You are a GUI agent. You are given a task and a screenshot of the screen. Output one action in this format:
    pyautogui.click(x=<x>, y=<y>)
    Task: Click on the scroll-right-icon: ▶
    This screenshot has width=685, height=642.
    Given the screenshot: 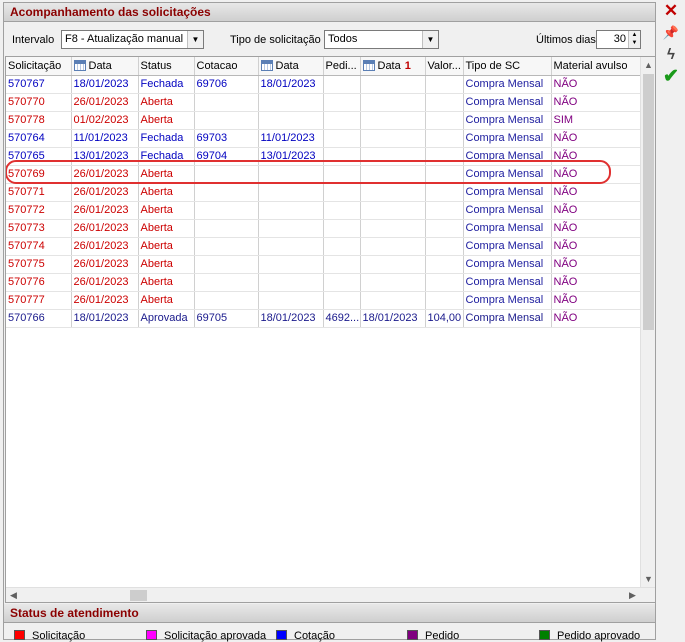 What is the action you would take?
    pyautogui.click(x=632, y=595)
    